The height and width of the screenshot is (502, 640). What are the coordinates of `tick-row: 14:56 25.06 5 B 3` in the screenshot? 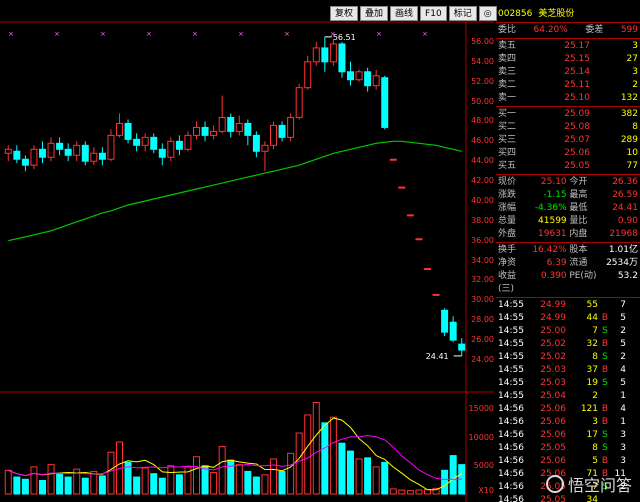 It's located at (568, 461).